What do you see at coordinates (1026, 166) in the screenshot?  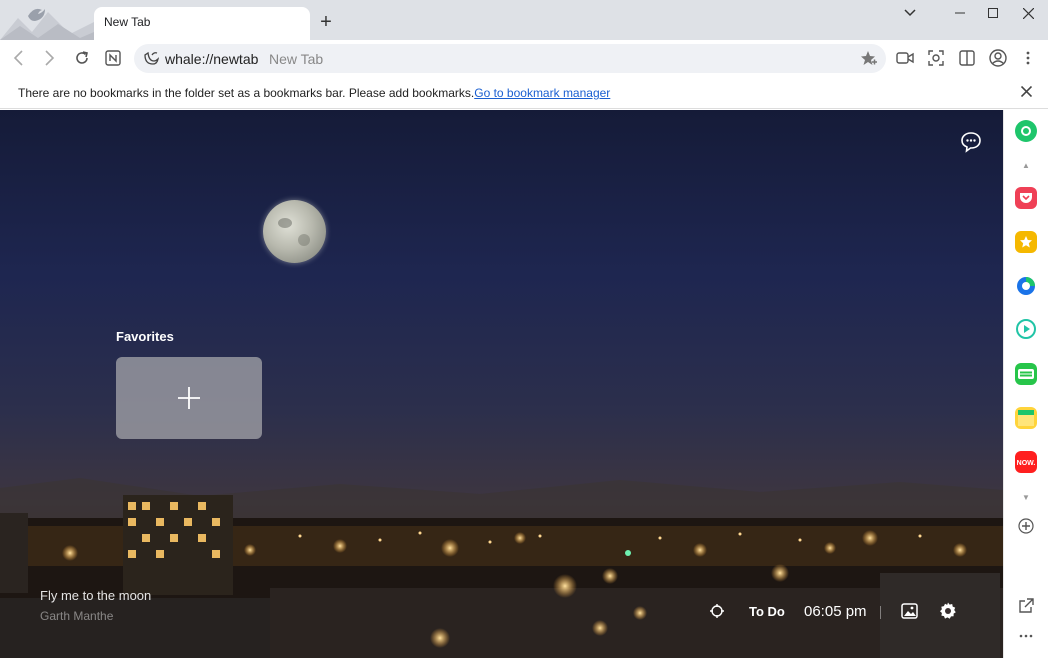 I see `sidebar-scroll-up-icon: ▲` at bounding box center [1026, 166].